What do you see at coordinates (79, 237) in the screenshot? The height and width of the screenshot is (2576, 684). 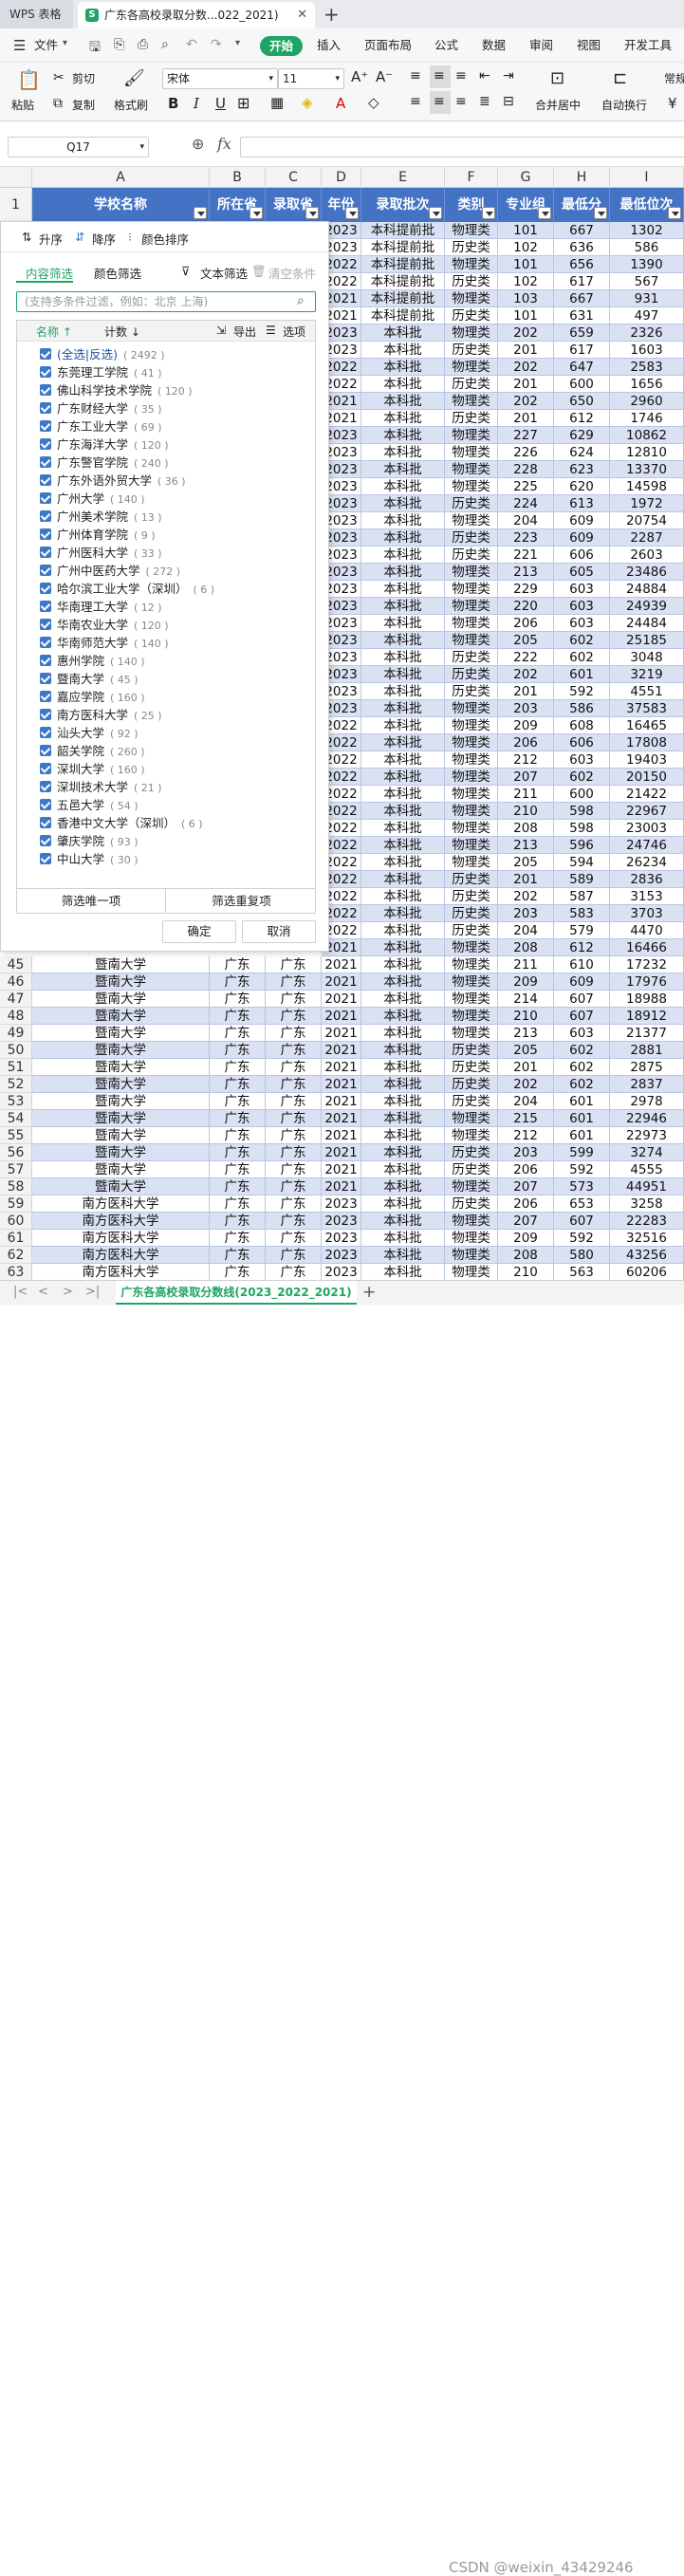 I see `sort-descending-icon: ⇵` at bounding box center [79, 237].